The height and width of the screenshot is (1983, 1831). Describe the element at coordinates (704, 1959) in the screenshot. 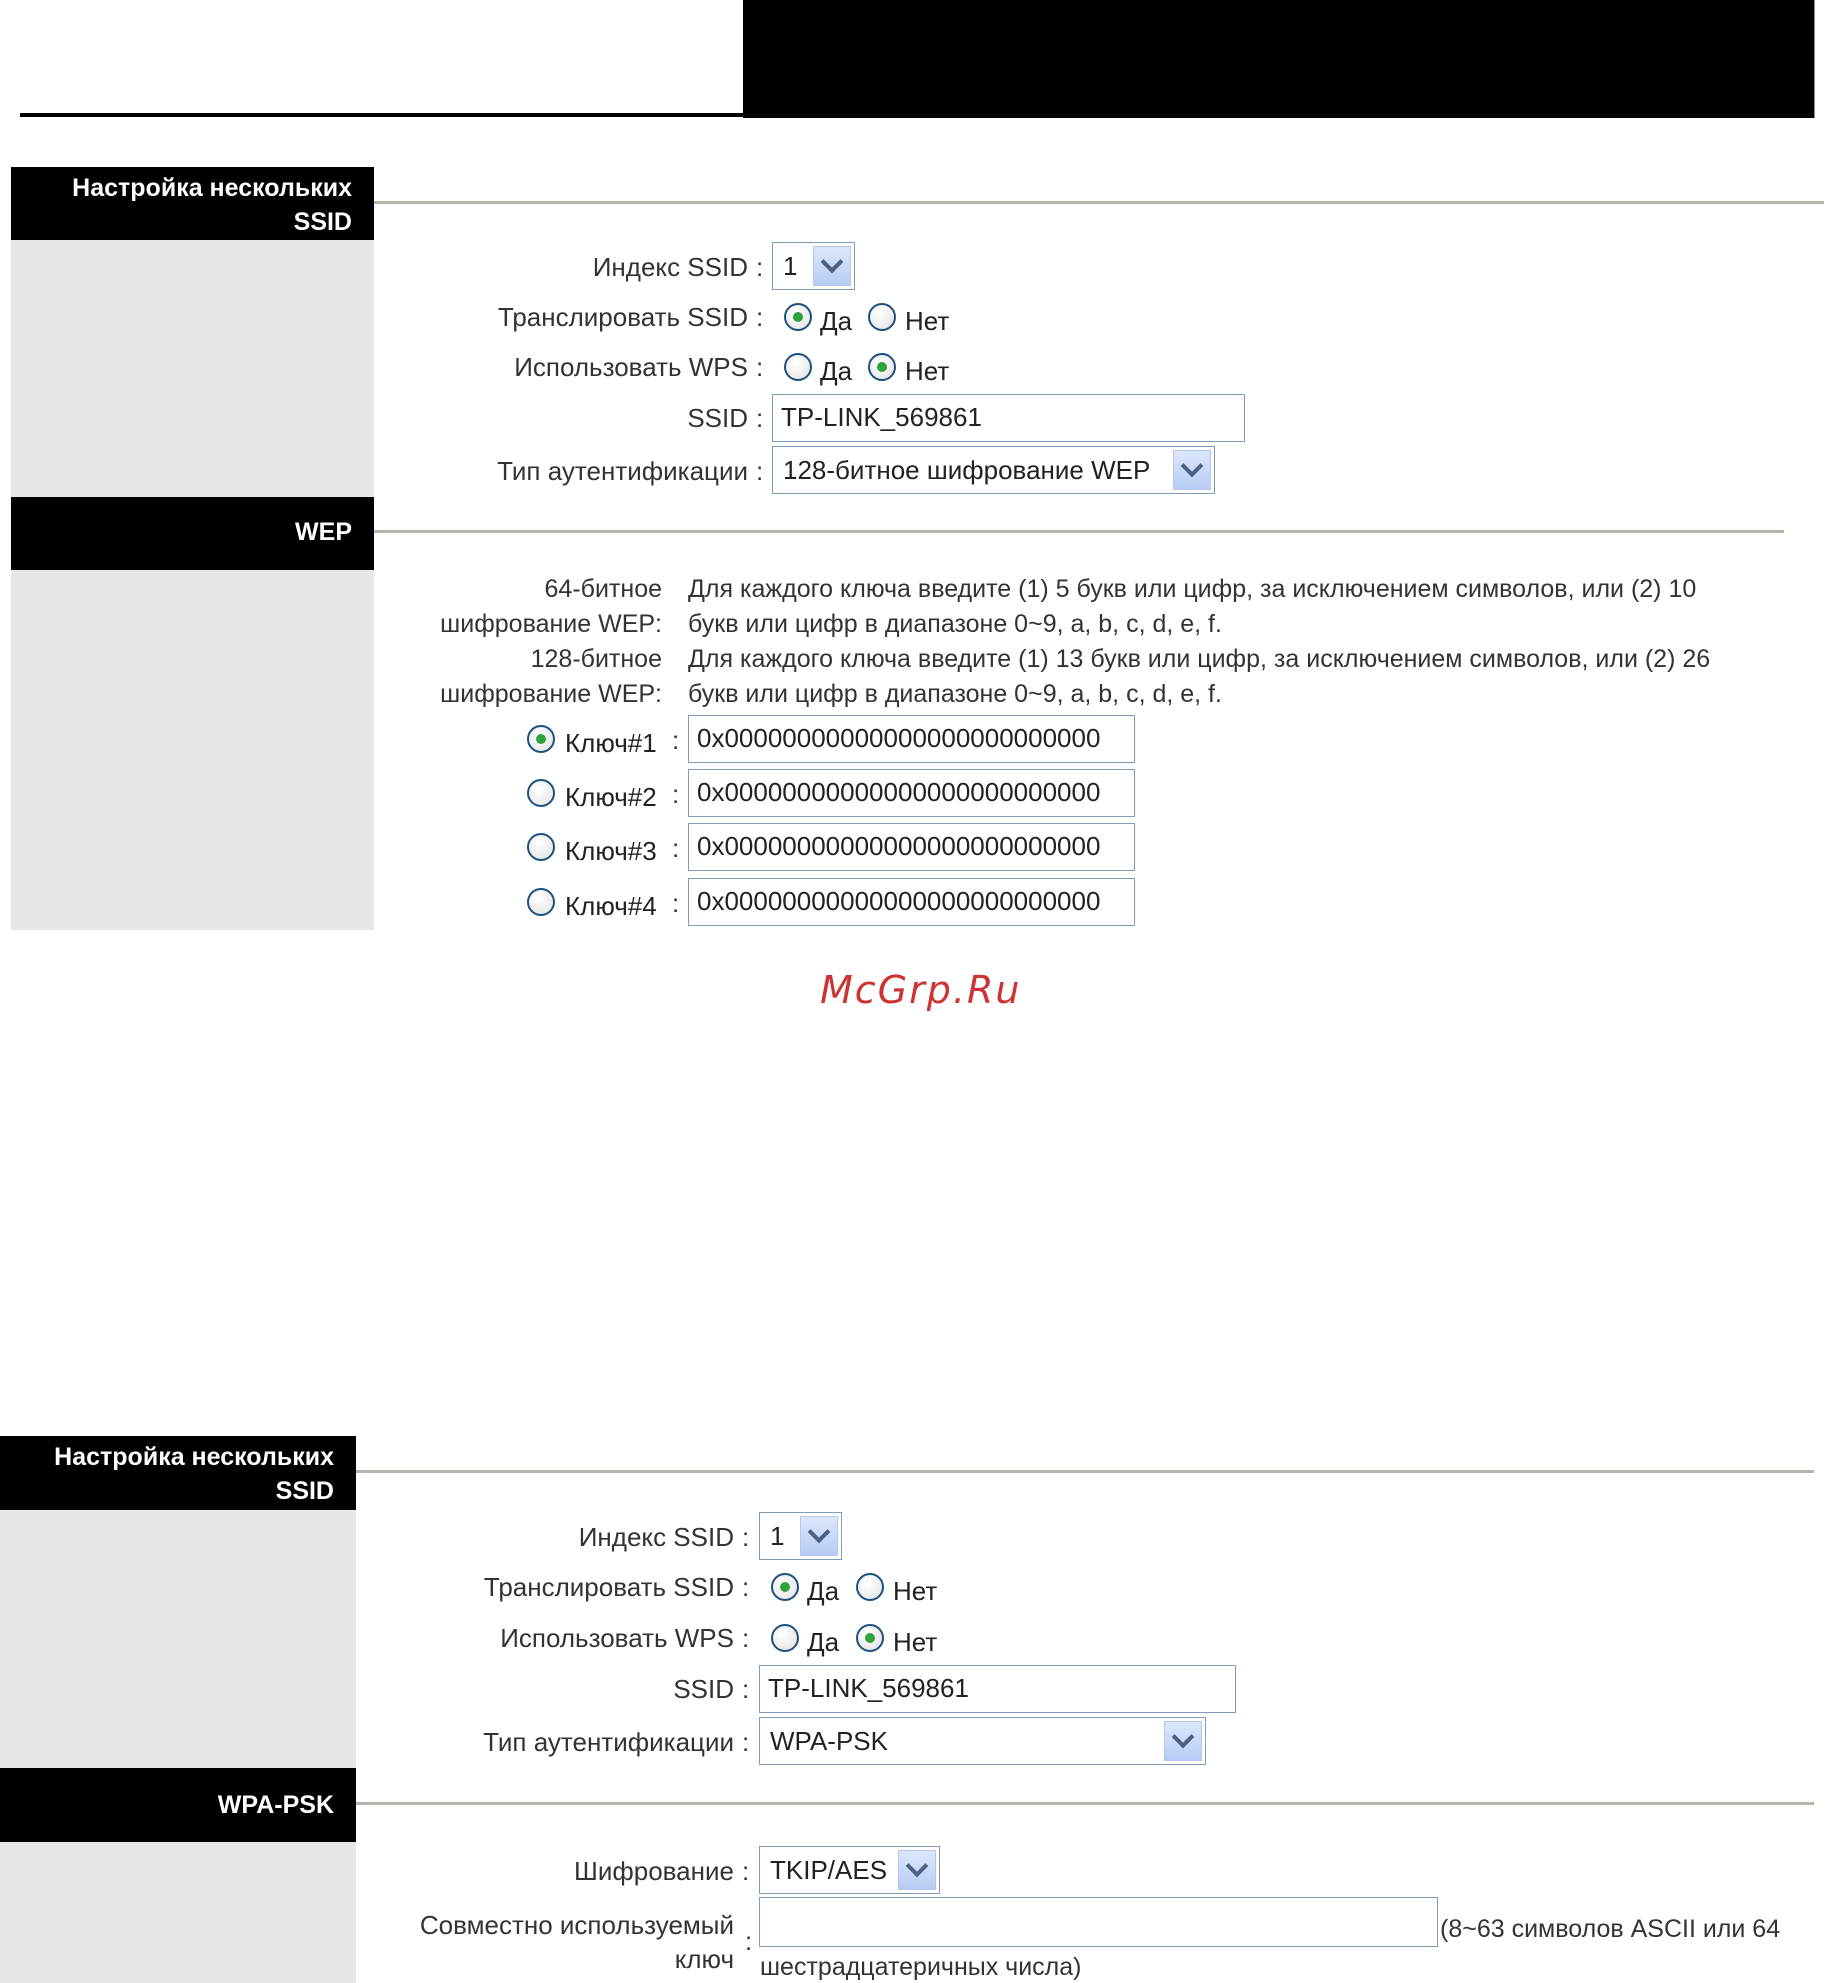

I see `psk-label-2: ключ` at that location.